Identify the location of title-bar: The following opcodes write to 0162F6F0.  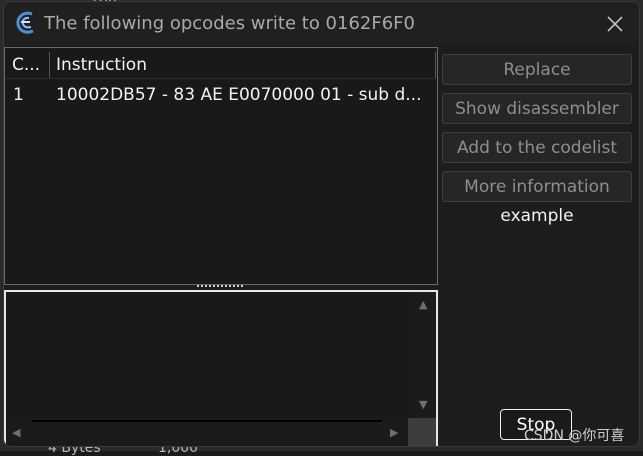
(321, 24).